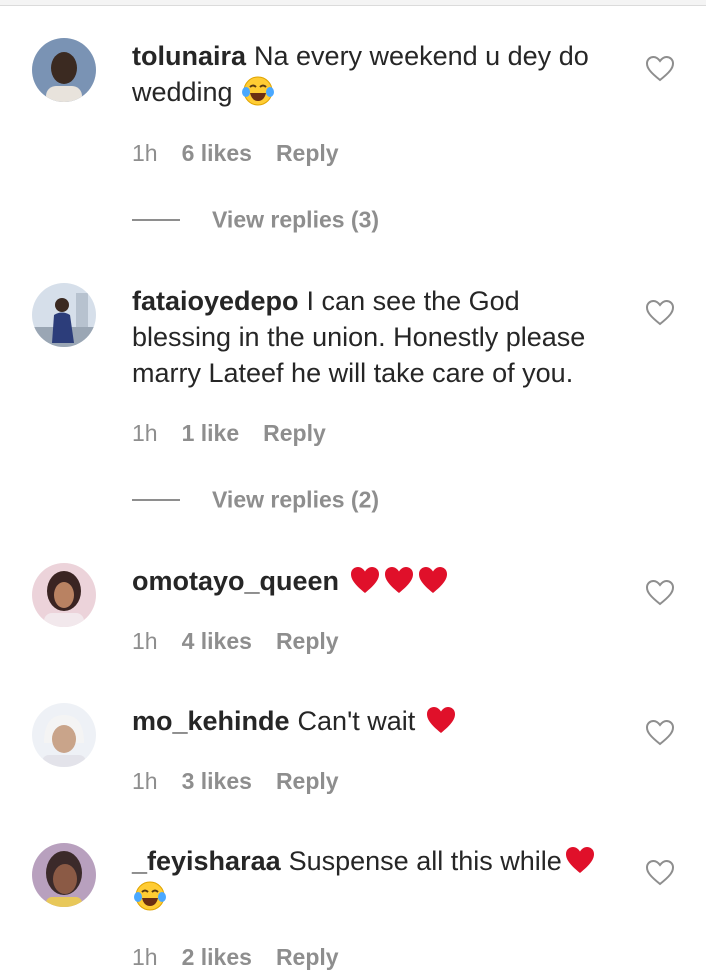 This screenshot has height=976, width=706. What do you see at coordinates (353, 3) in the screenshot?
I see `top-divider` at bounding box center [353, 3].